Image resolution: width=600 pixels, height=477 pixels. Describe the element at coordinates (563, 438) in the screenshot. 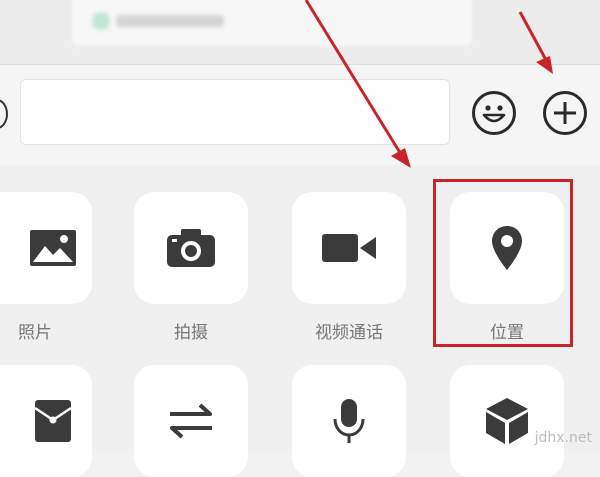

I see `watermark: jdhx.net` at that location.